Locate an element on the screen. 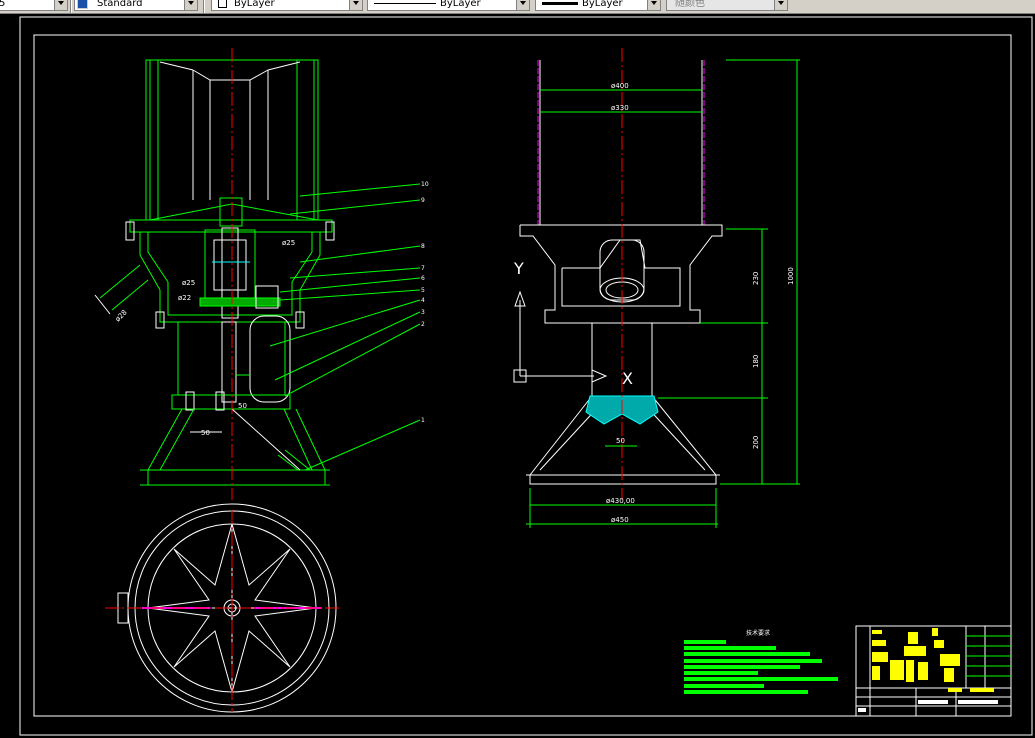 Image resolution: width=1035 pixels, height=738 pixels. dim-50-left: 50 is located at coordinates (205, 433).